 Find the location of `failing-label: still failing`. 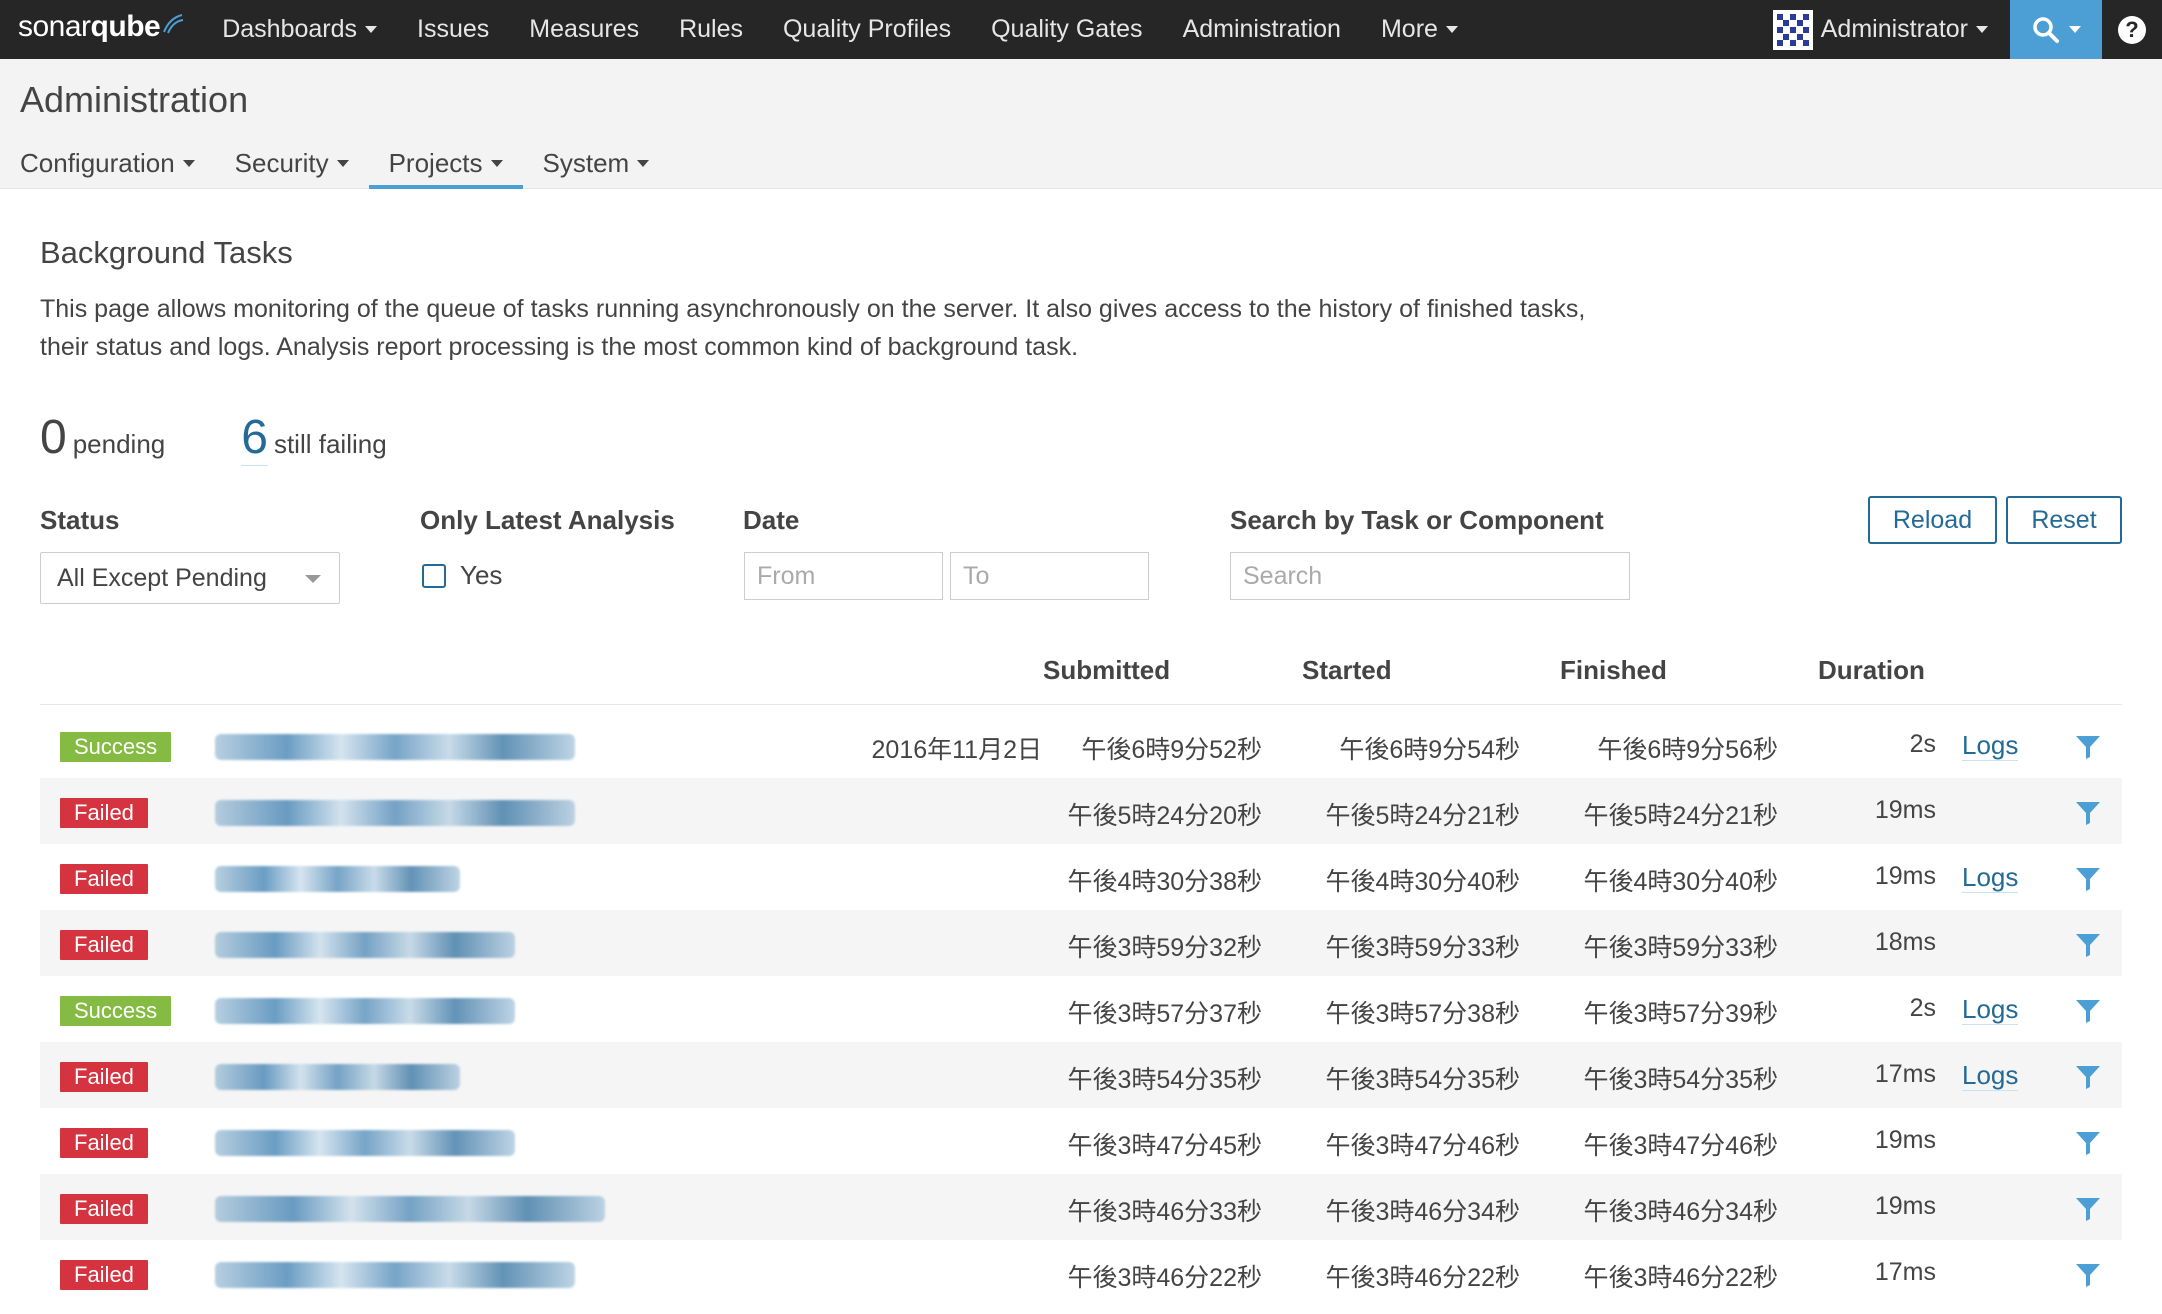

failing-label: still failing is located at coordinates (330, 444).